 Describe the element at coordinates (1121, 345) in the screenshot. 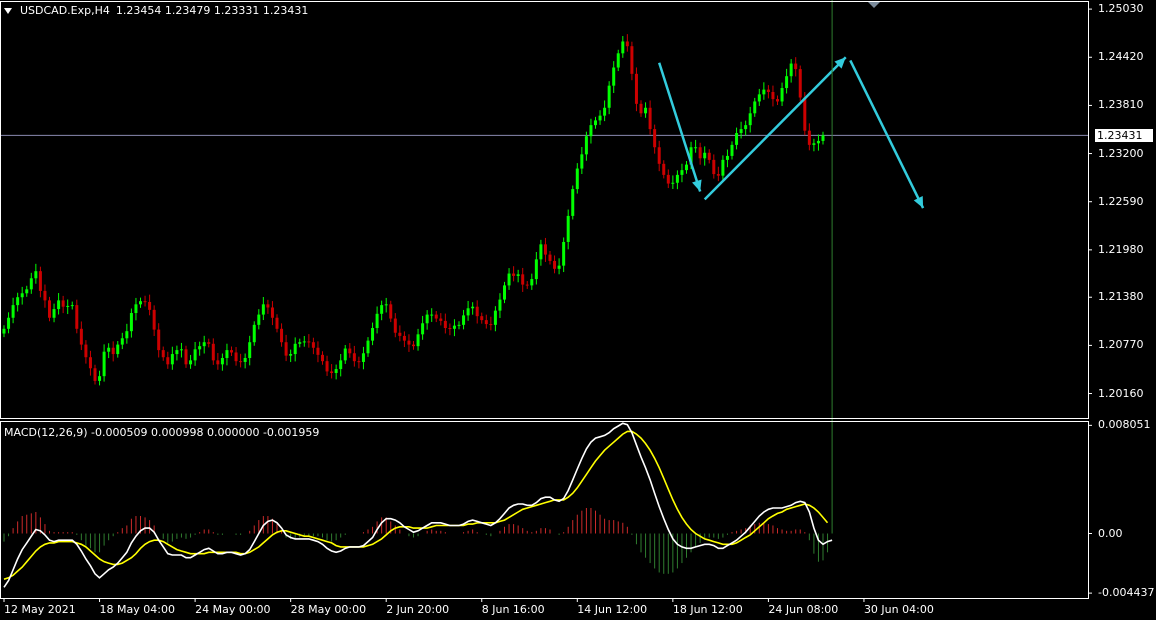

I see `price-tick-label: 1.20770` at that location.